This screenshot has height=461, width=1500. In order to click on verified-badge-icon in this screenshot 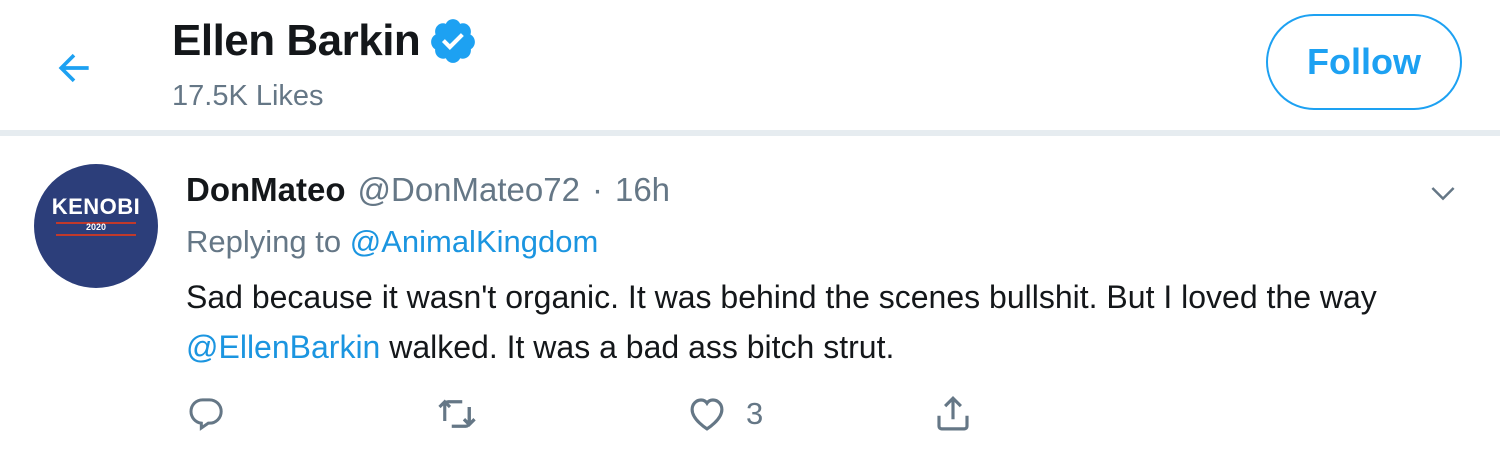, I will do `click(453, 41)`.